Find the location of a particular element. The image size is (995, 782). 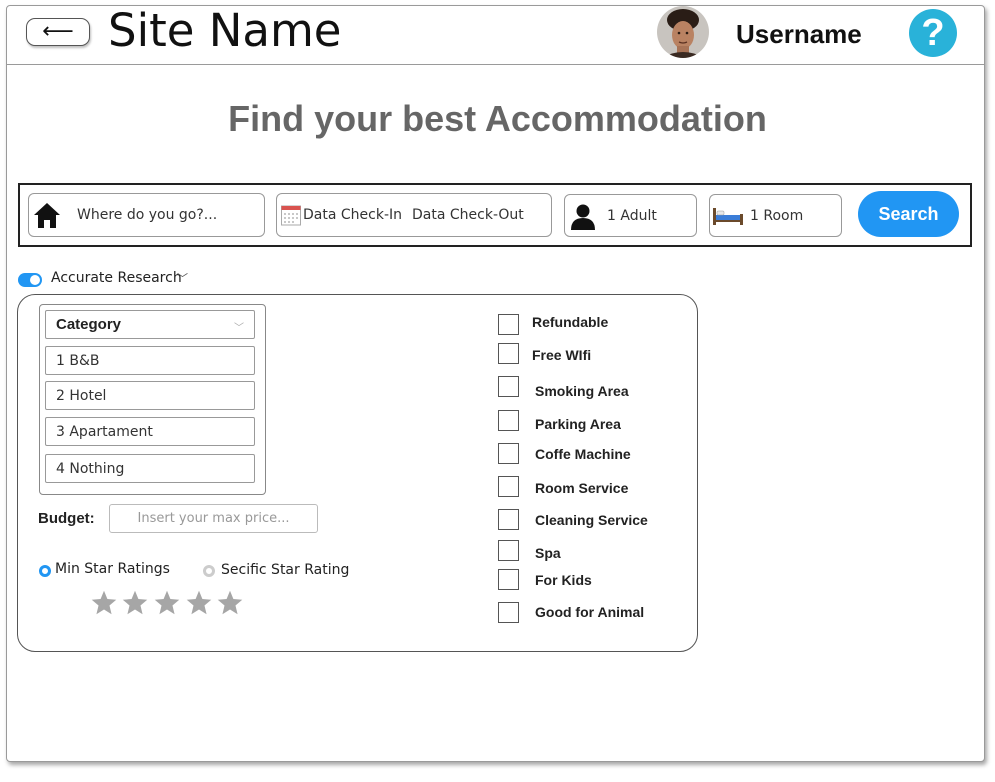

category-option: 3 Apartament is located at coordinates (150, 431).